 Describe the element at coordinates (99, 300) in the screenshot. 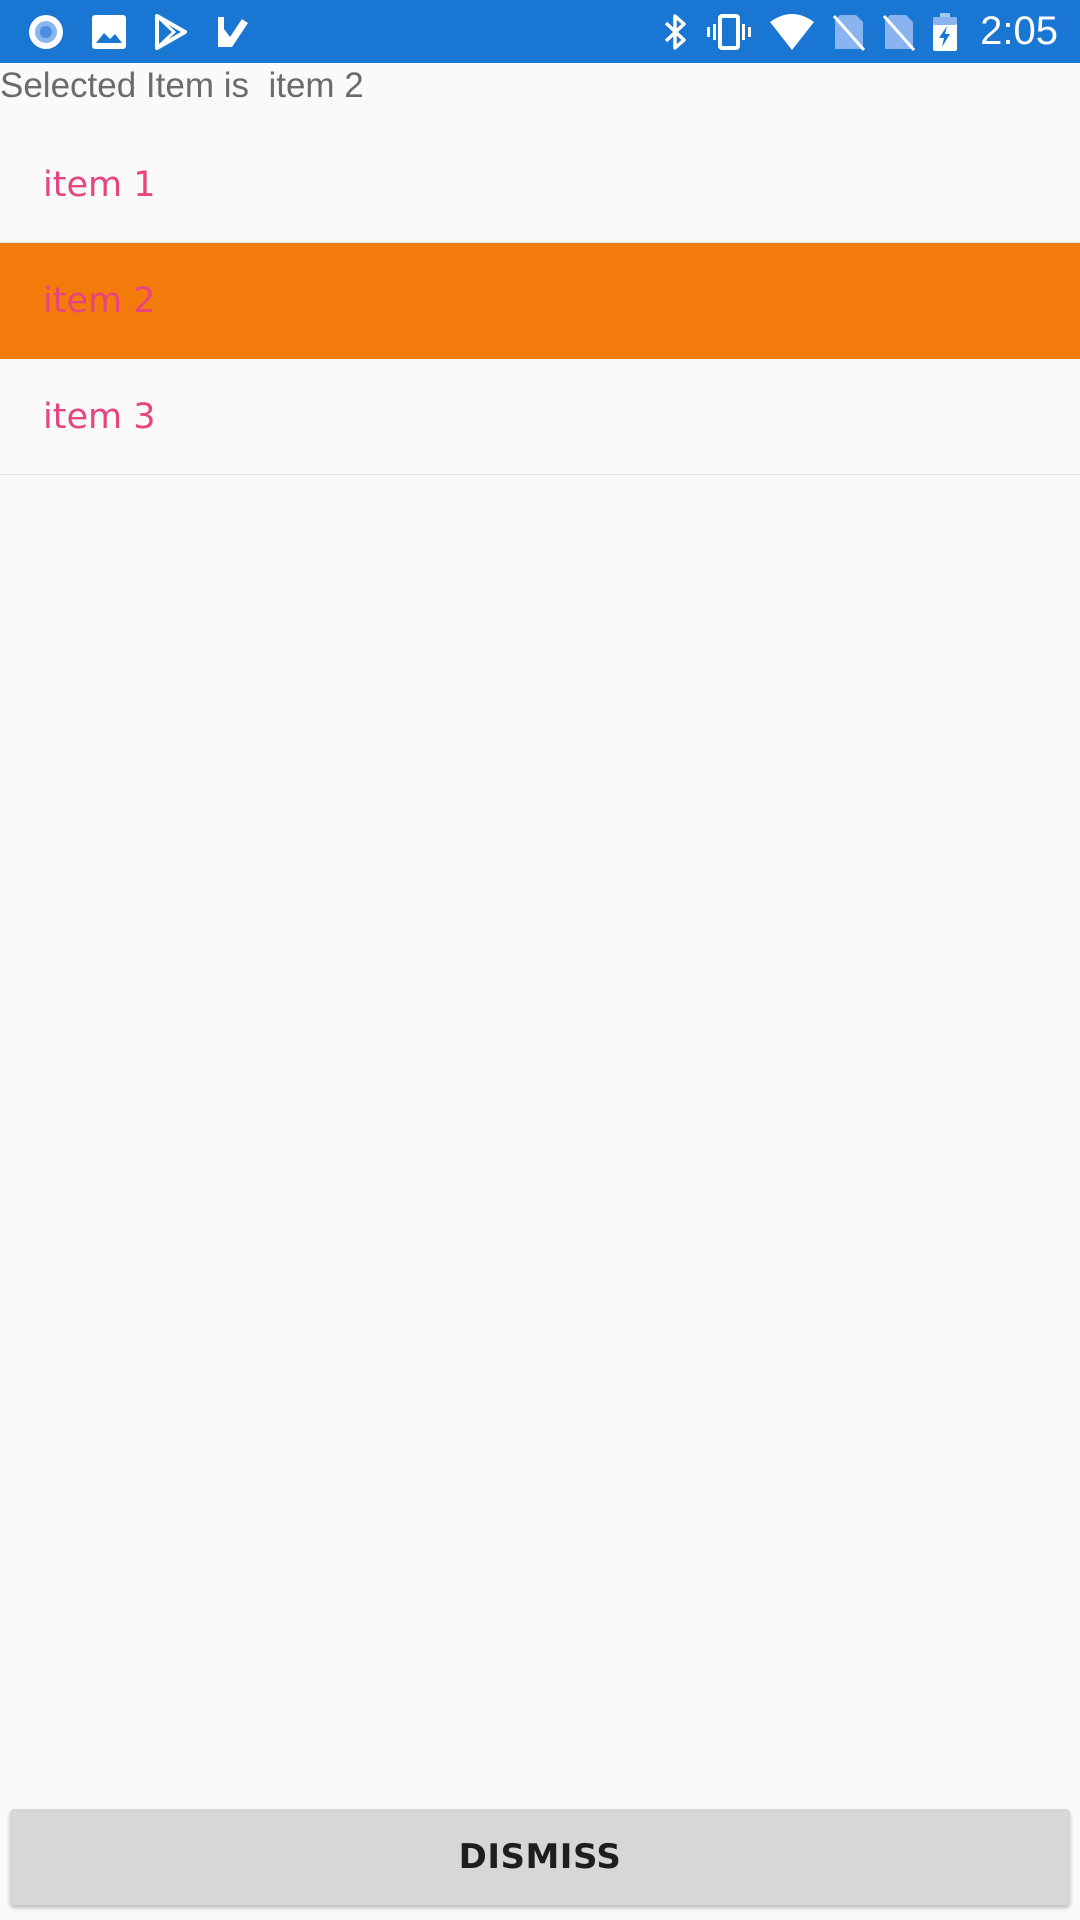

I see `list-item-label: item 2` at that location.